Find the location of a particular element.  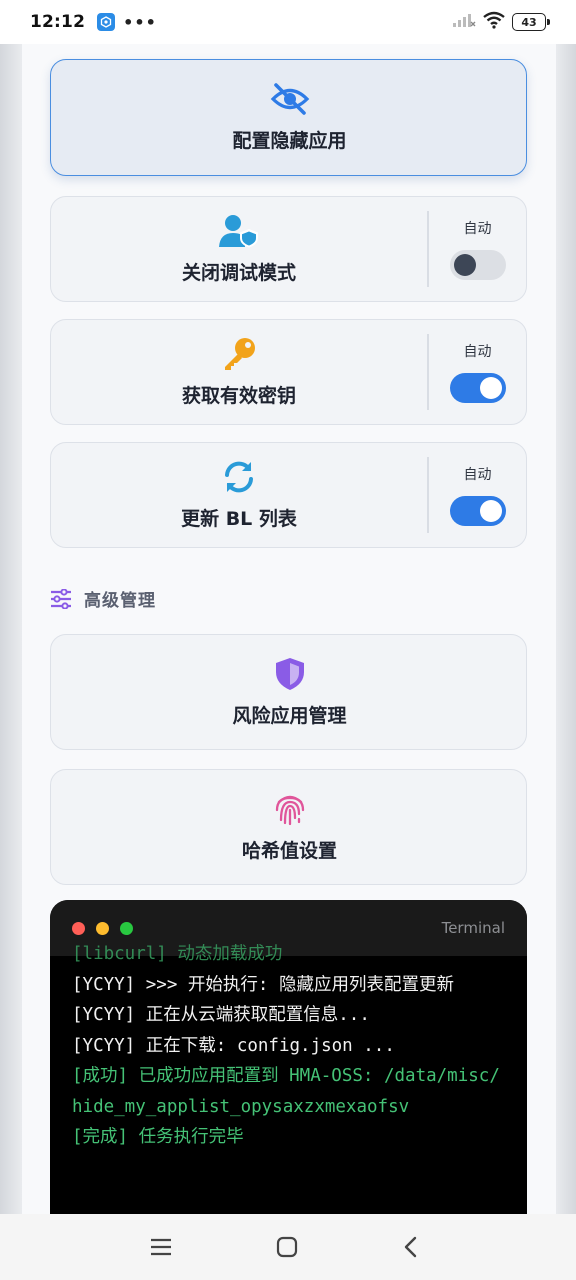

status-bar: 12:12 ••• 43 is located at coordinates (288, 22).